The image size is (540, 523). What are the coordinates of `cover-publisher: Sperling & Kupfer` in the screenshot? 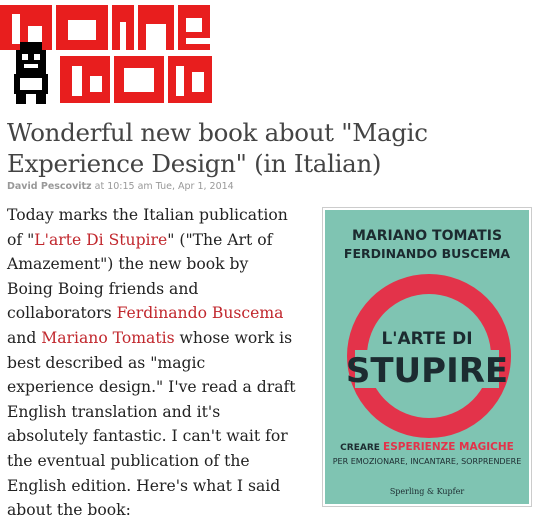 It's located at (427, 491).